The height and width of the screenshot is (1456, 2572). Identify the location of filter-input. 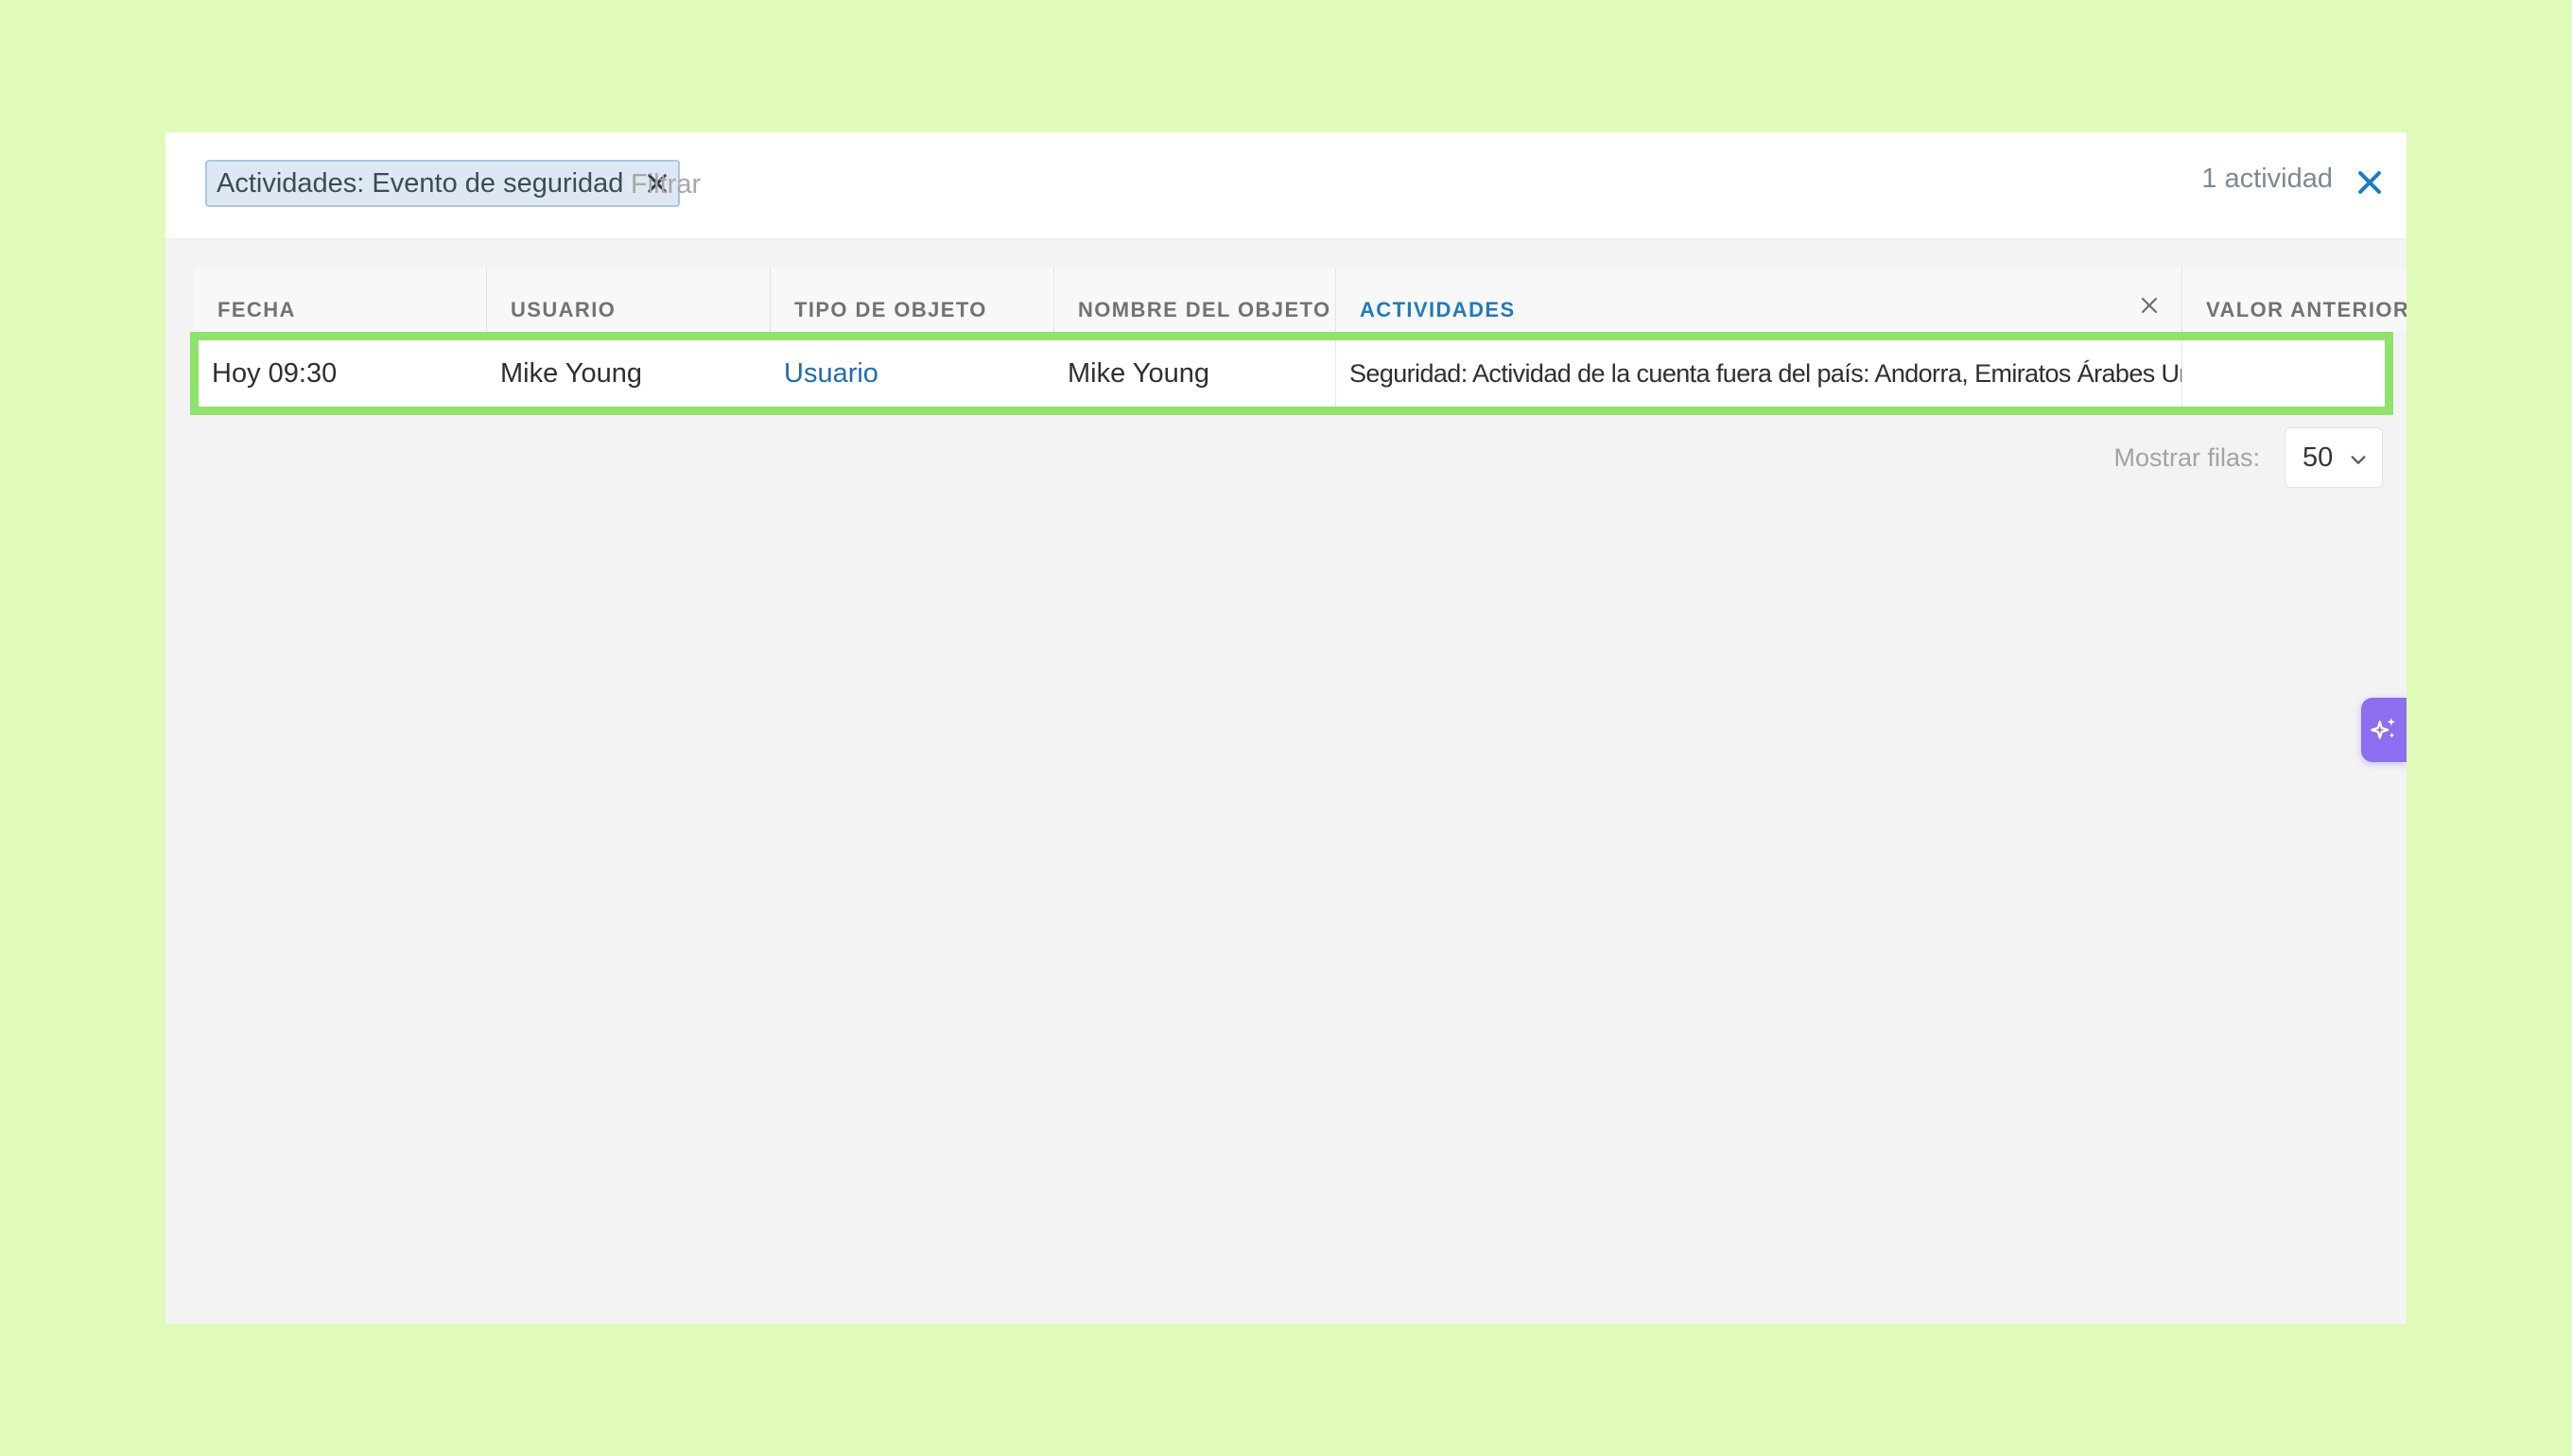
(962, 184).